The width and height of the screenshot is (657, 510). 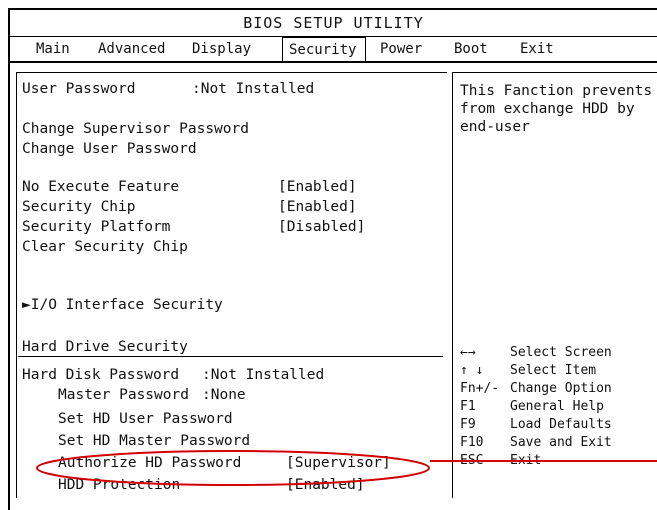 I want to click on key-select-screen-desc: Select Screen, so click(x=561, y=352).